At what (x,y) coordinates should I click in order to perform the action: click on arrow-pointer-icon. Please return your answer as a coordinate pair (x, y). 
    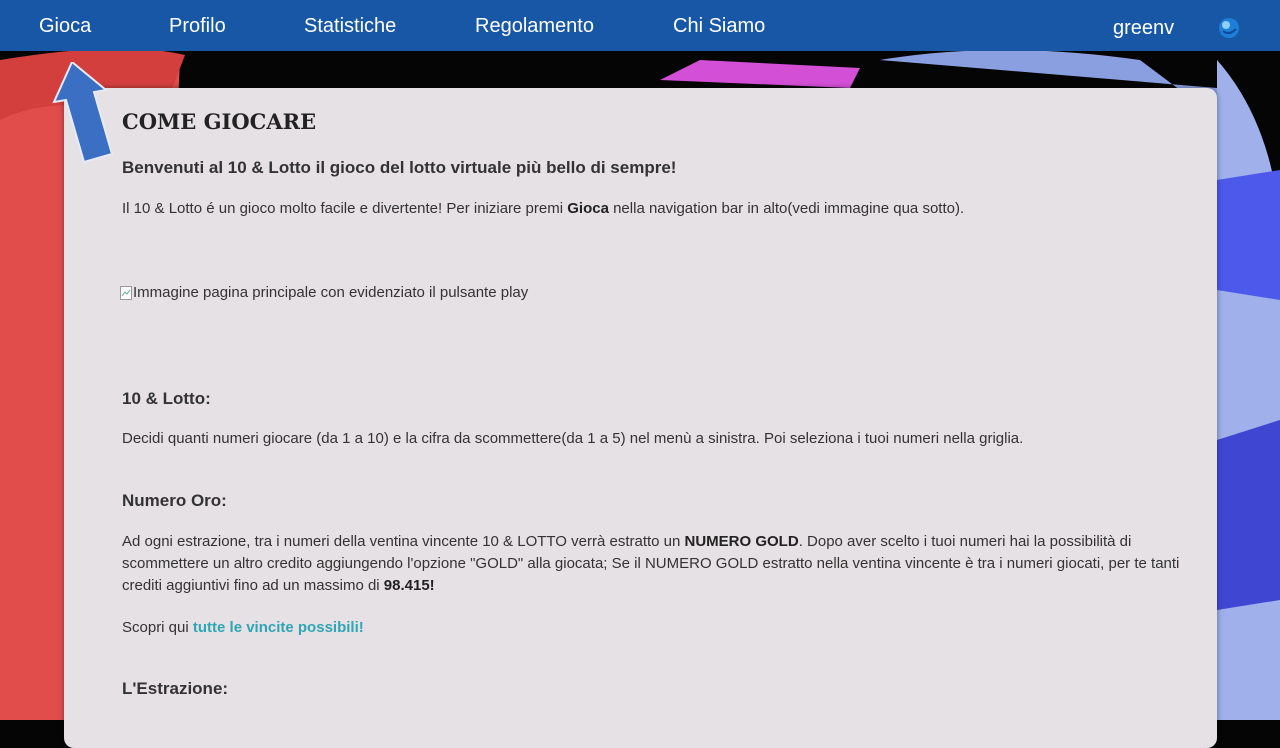
    Looking at the image, I should click on (83, 113).